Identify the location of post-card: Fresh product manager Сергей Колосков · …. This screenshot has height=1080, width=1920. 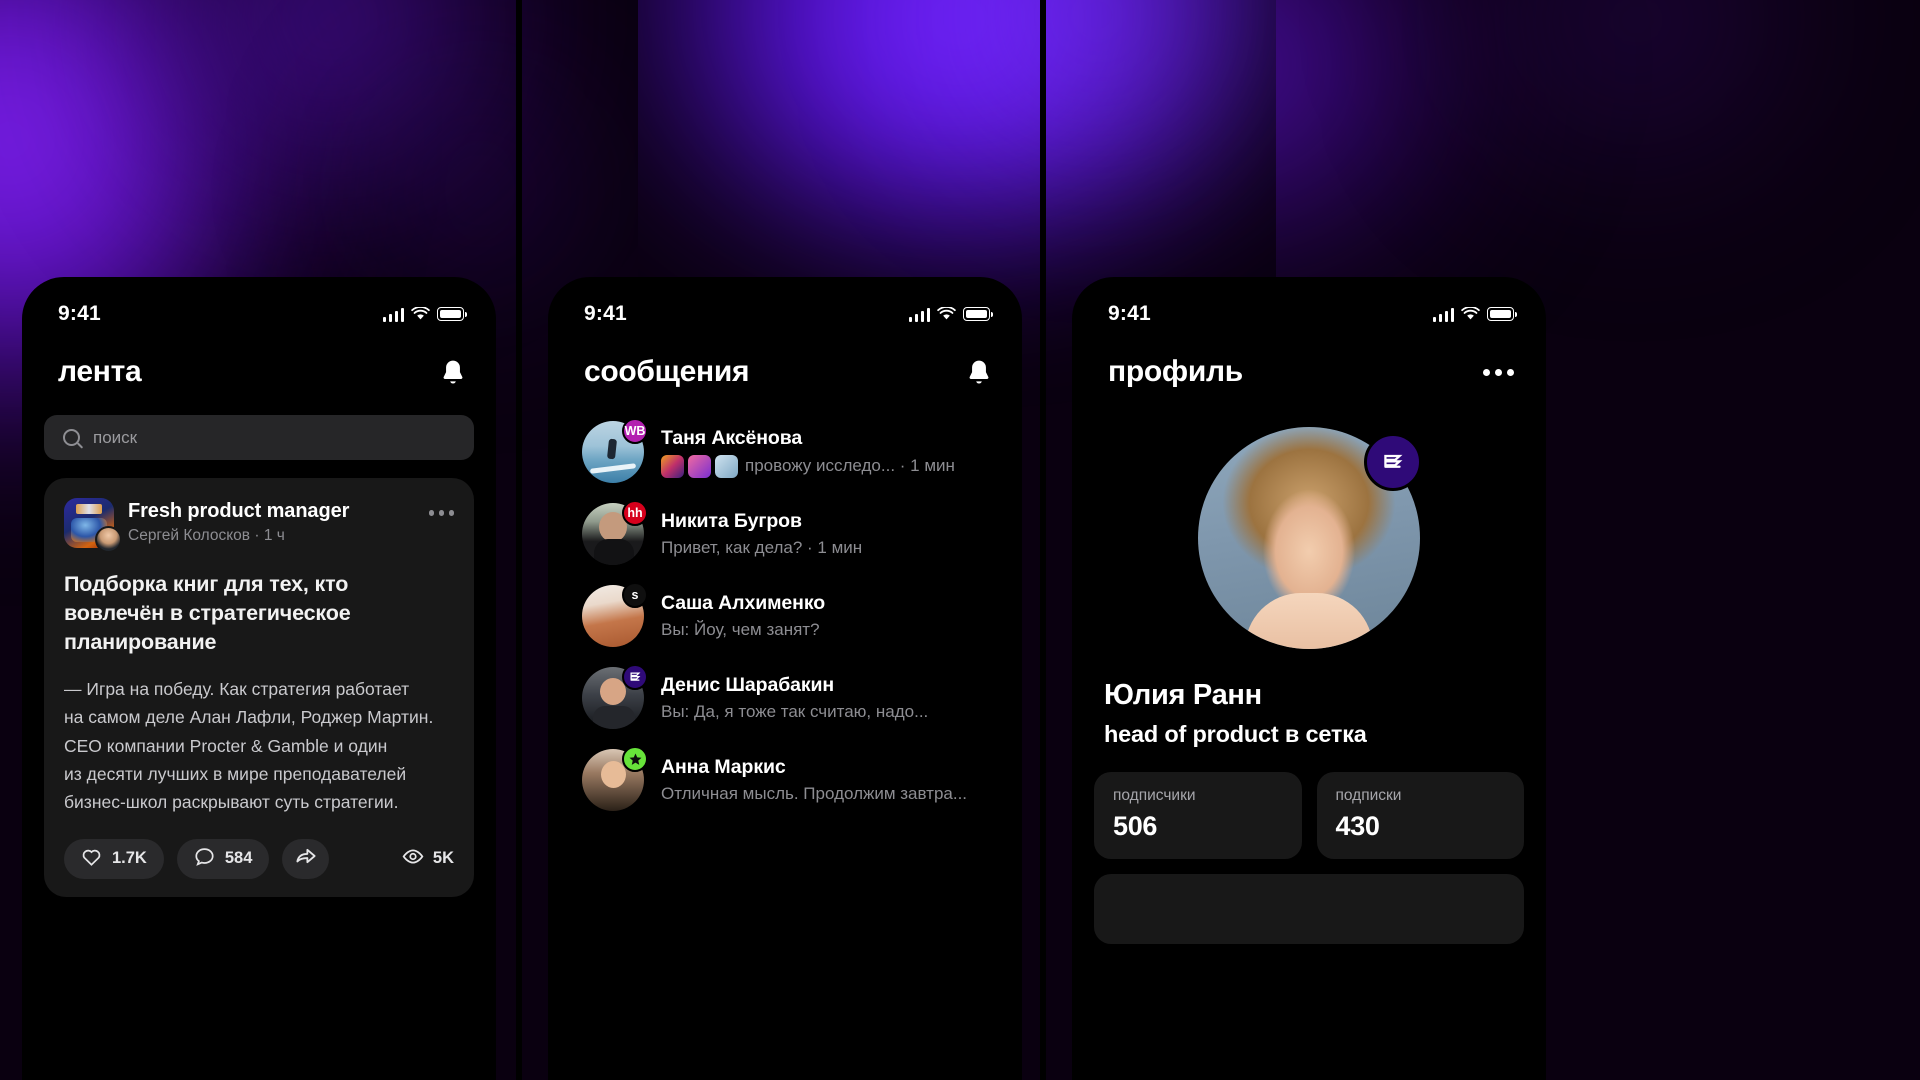
(259, 687).